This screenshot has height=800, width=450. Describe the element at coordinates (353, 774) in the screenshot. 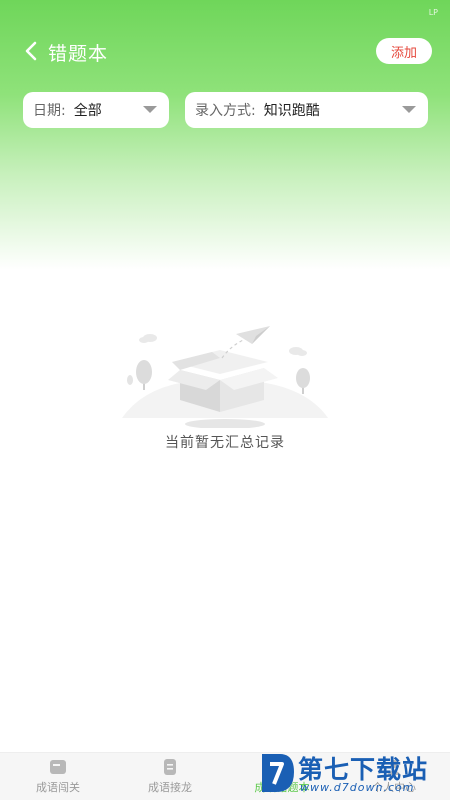

I see `site-watermark: 第七下载站 www.d7down.com` at that location.